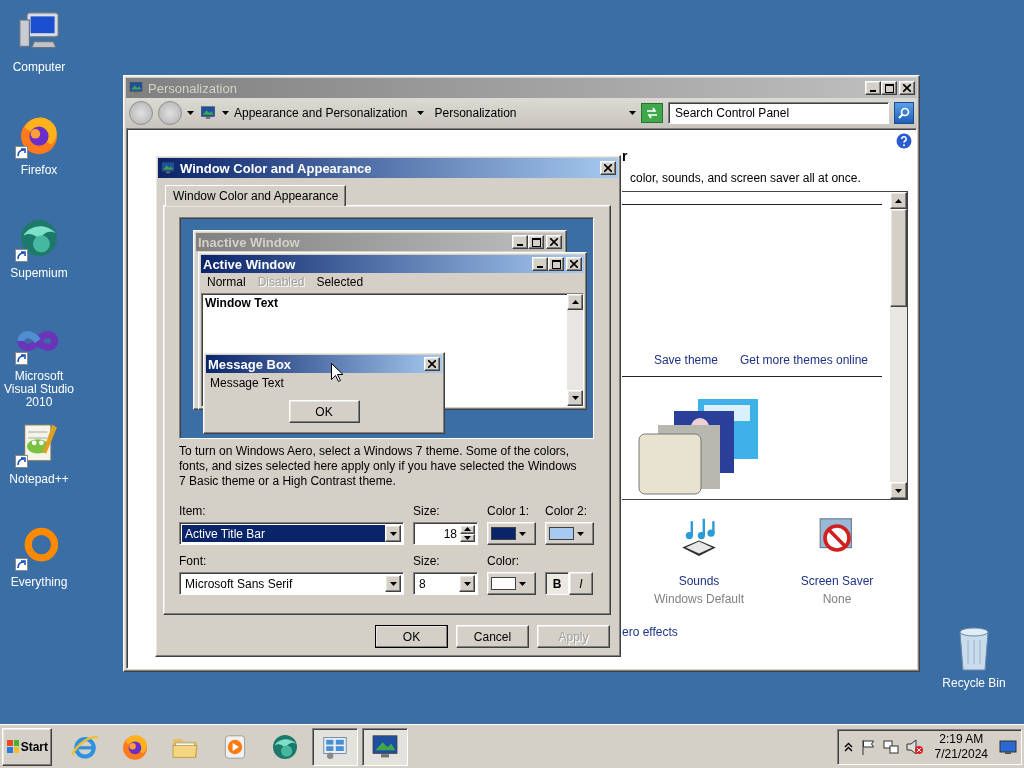 The height and width of the screenshot is (768, 1024). I want to click on font-dropdown: Microsoft Sans Serif, so click(291, 583).